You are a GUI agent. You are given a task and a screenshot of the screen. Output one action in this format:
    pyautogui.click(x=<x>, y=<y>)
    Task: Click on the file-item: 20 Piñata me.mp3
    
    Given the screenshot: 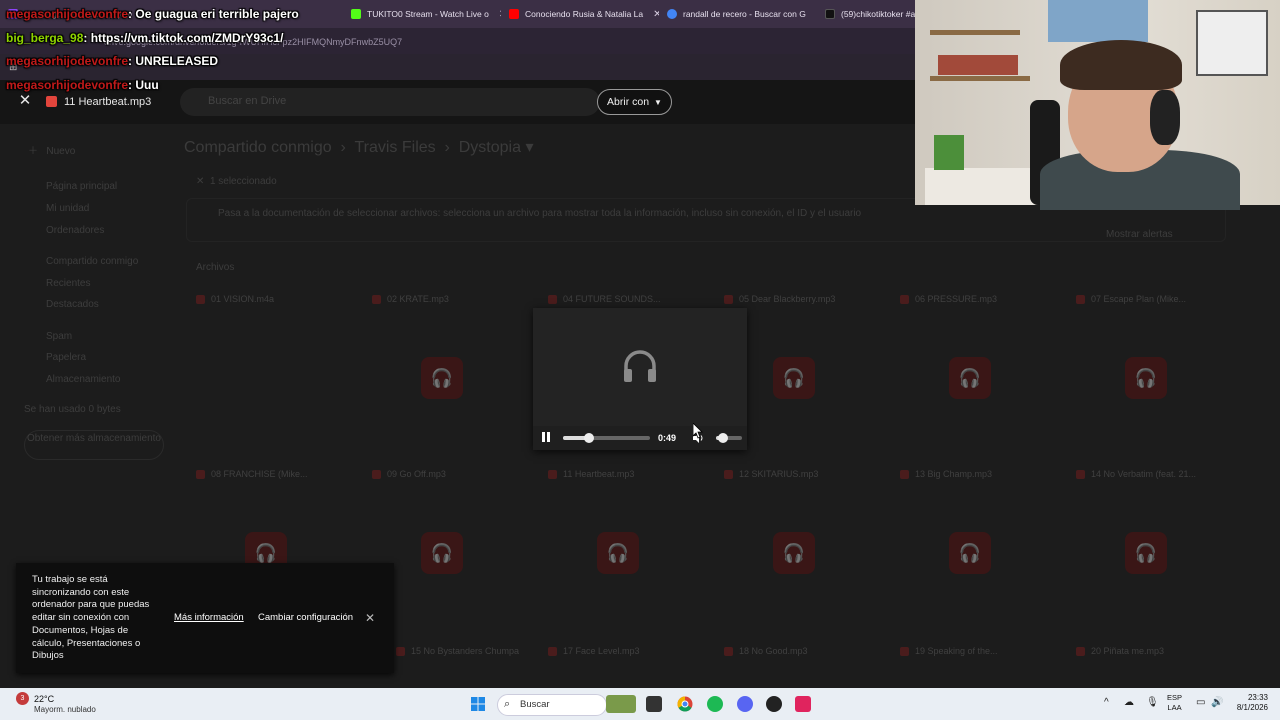 What is the action you would take?
    pyautogui.click(x=1151, y=651)
    